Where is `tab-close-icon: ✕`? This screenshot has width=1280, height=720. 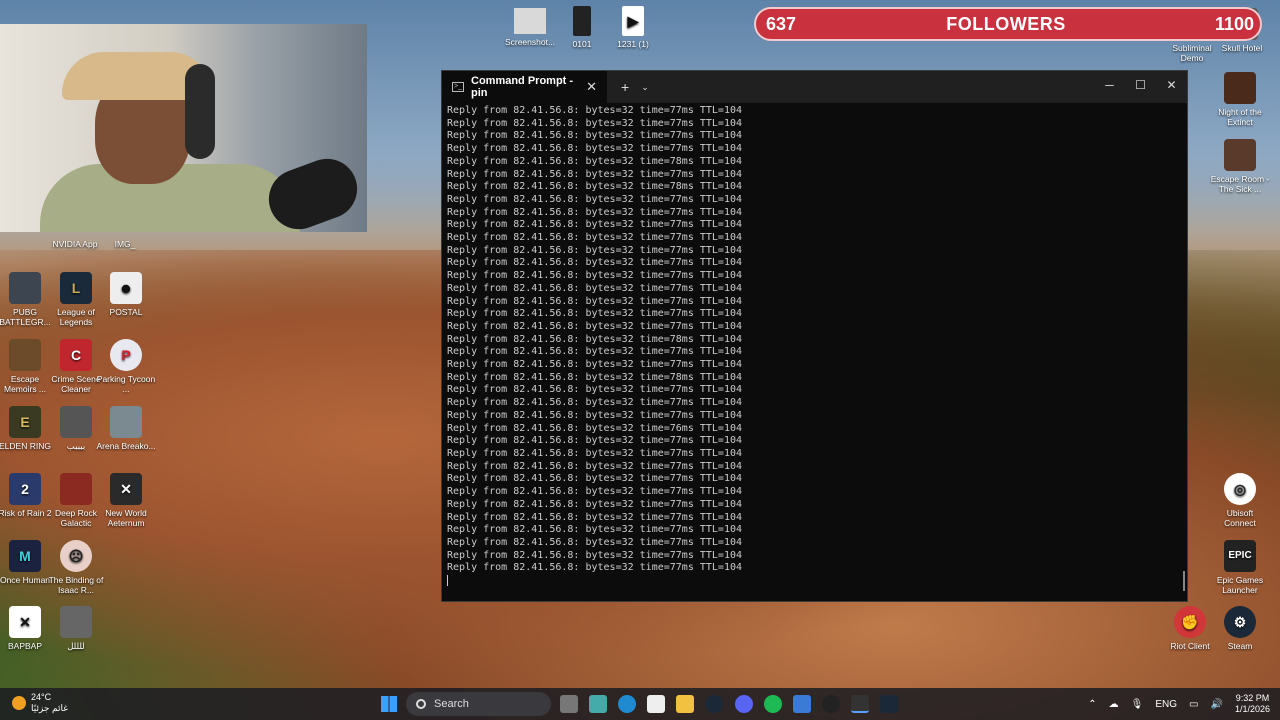 tab-close-icon: ✕ is located at coordinates (591, 87).